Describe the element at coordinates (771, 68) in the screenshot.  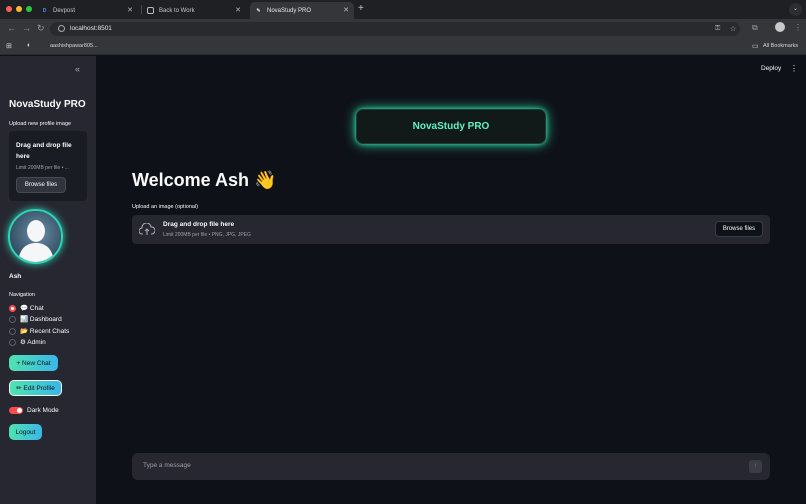
I see `deploy-button: Deploy` at that location.